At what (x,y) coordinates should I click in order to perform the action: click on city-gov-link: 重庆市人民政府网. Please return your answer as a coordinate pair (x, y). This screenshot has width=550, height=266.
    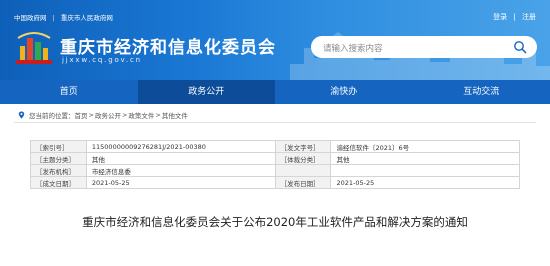
    Looking at the image, I should click on (87, 17).